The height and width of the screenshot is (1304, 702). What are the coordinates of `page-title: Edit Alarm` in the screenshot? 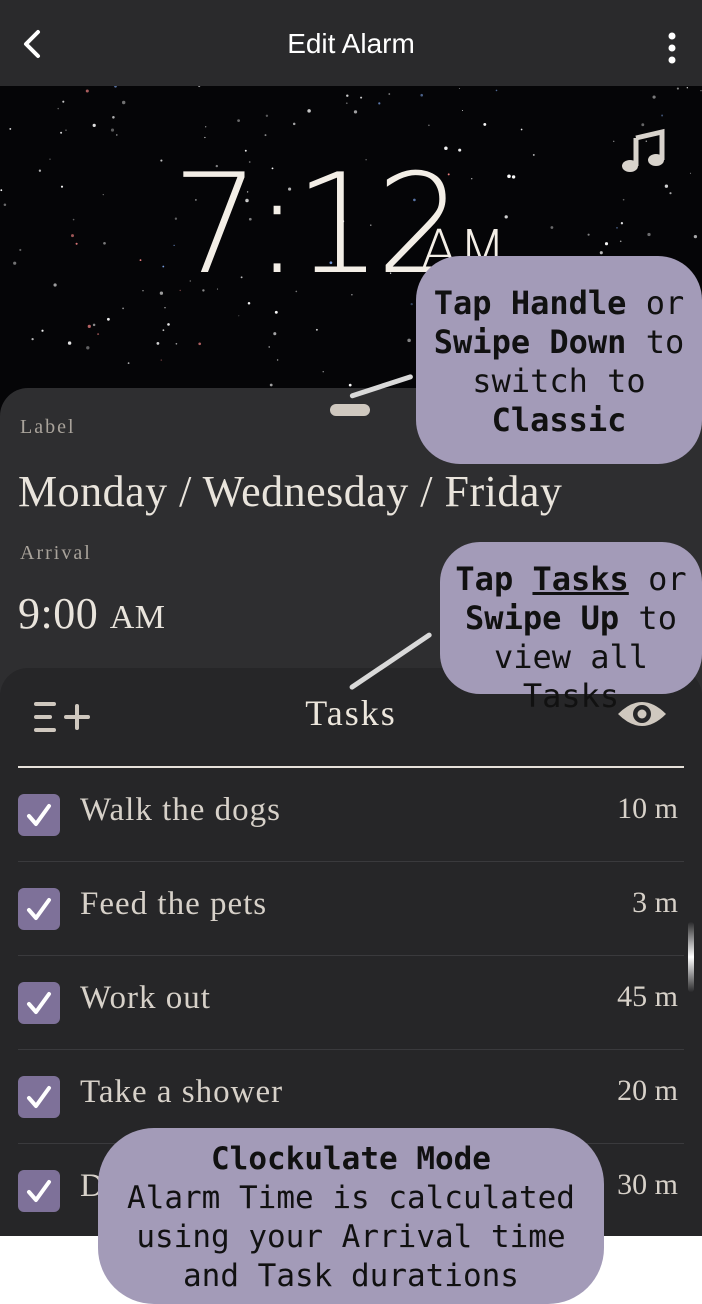 It's located at (351, 43).